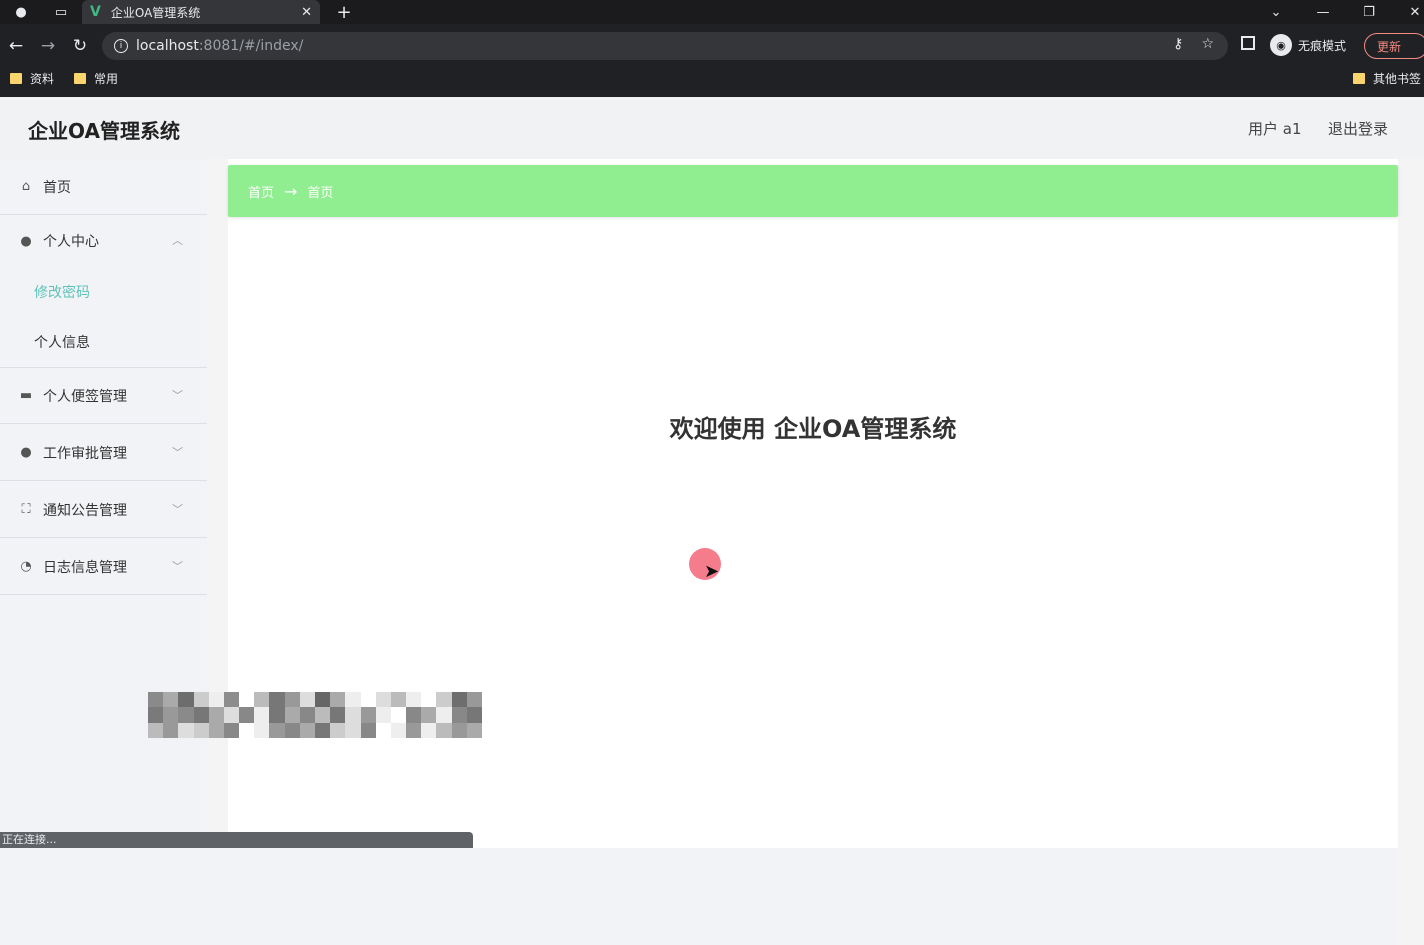 The width and height of the screenshot is (1424, 945). What do you see at coordinates (261, 191) in the screenshot?
I see `breadcrumb-root: 首页` at bounding box center [261, 191].